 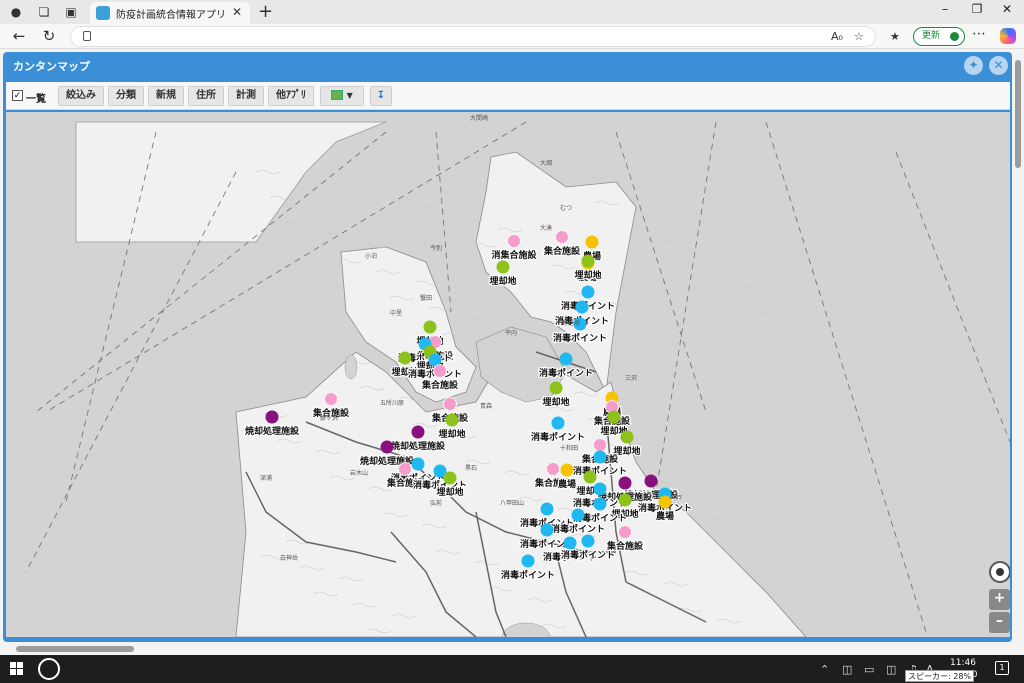 What do you see at coordinates (1007, 9) in the screenshot?
I see `close-window-icon: ✕` at bounding box center [1007, 9].